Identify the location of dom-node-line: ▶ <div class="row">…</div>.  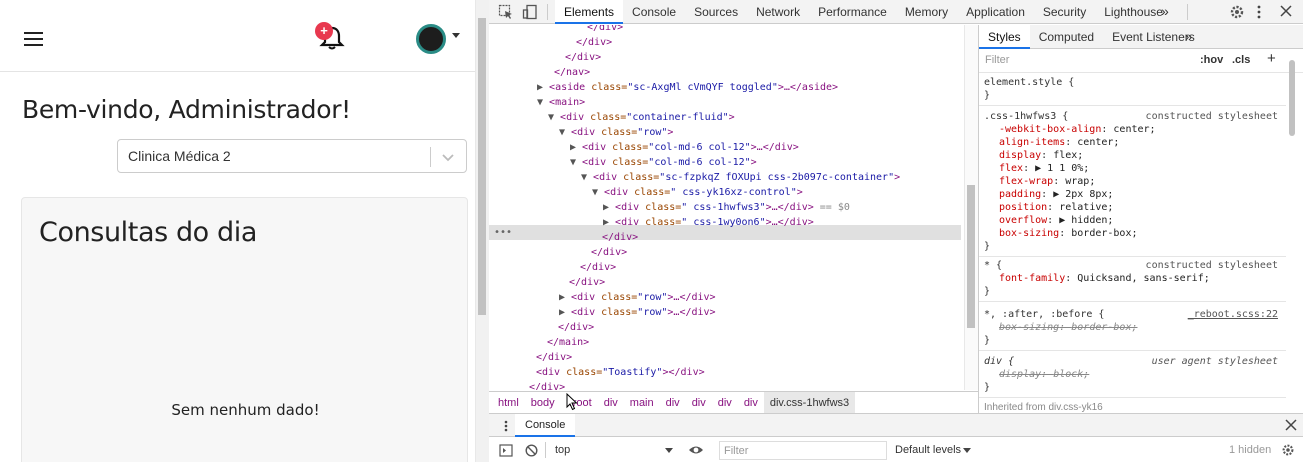
(637, 297).